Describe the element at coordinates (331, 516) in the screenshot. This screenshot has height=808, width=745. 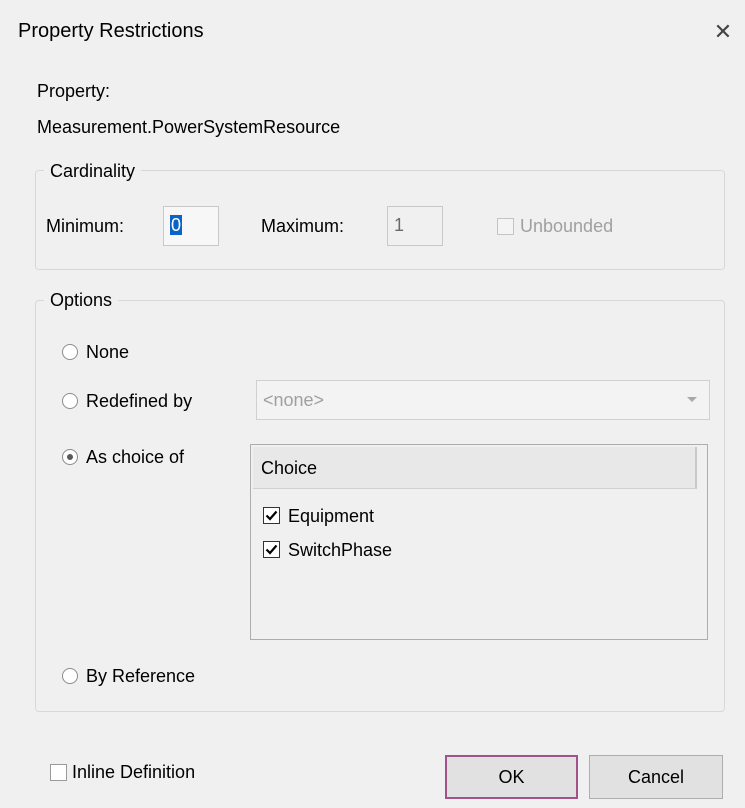
I see `equipment-label: Equipment` at that location.